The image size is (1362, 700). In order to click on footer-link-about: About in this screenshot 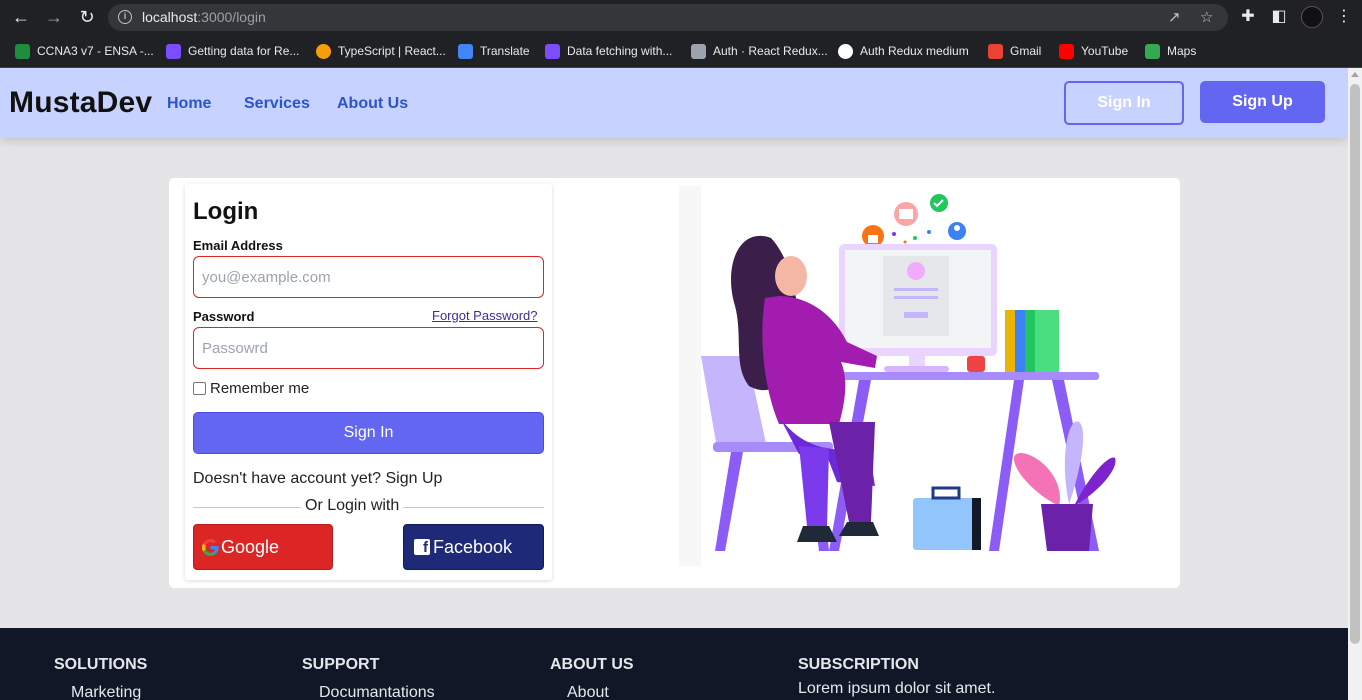, I will do `click(588, 692)`.